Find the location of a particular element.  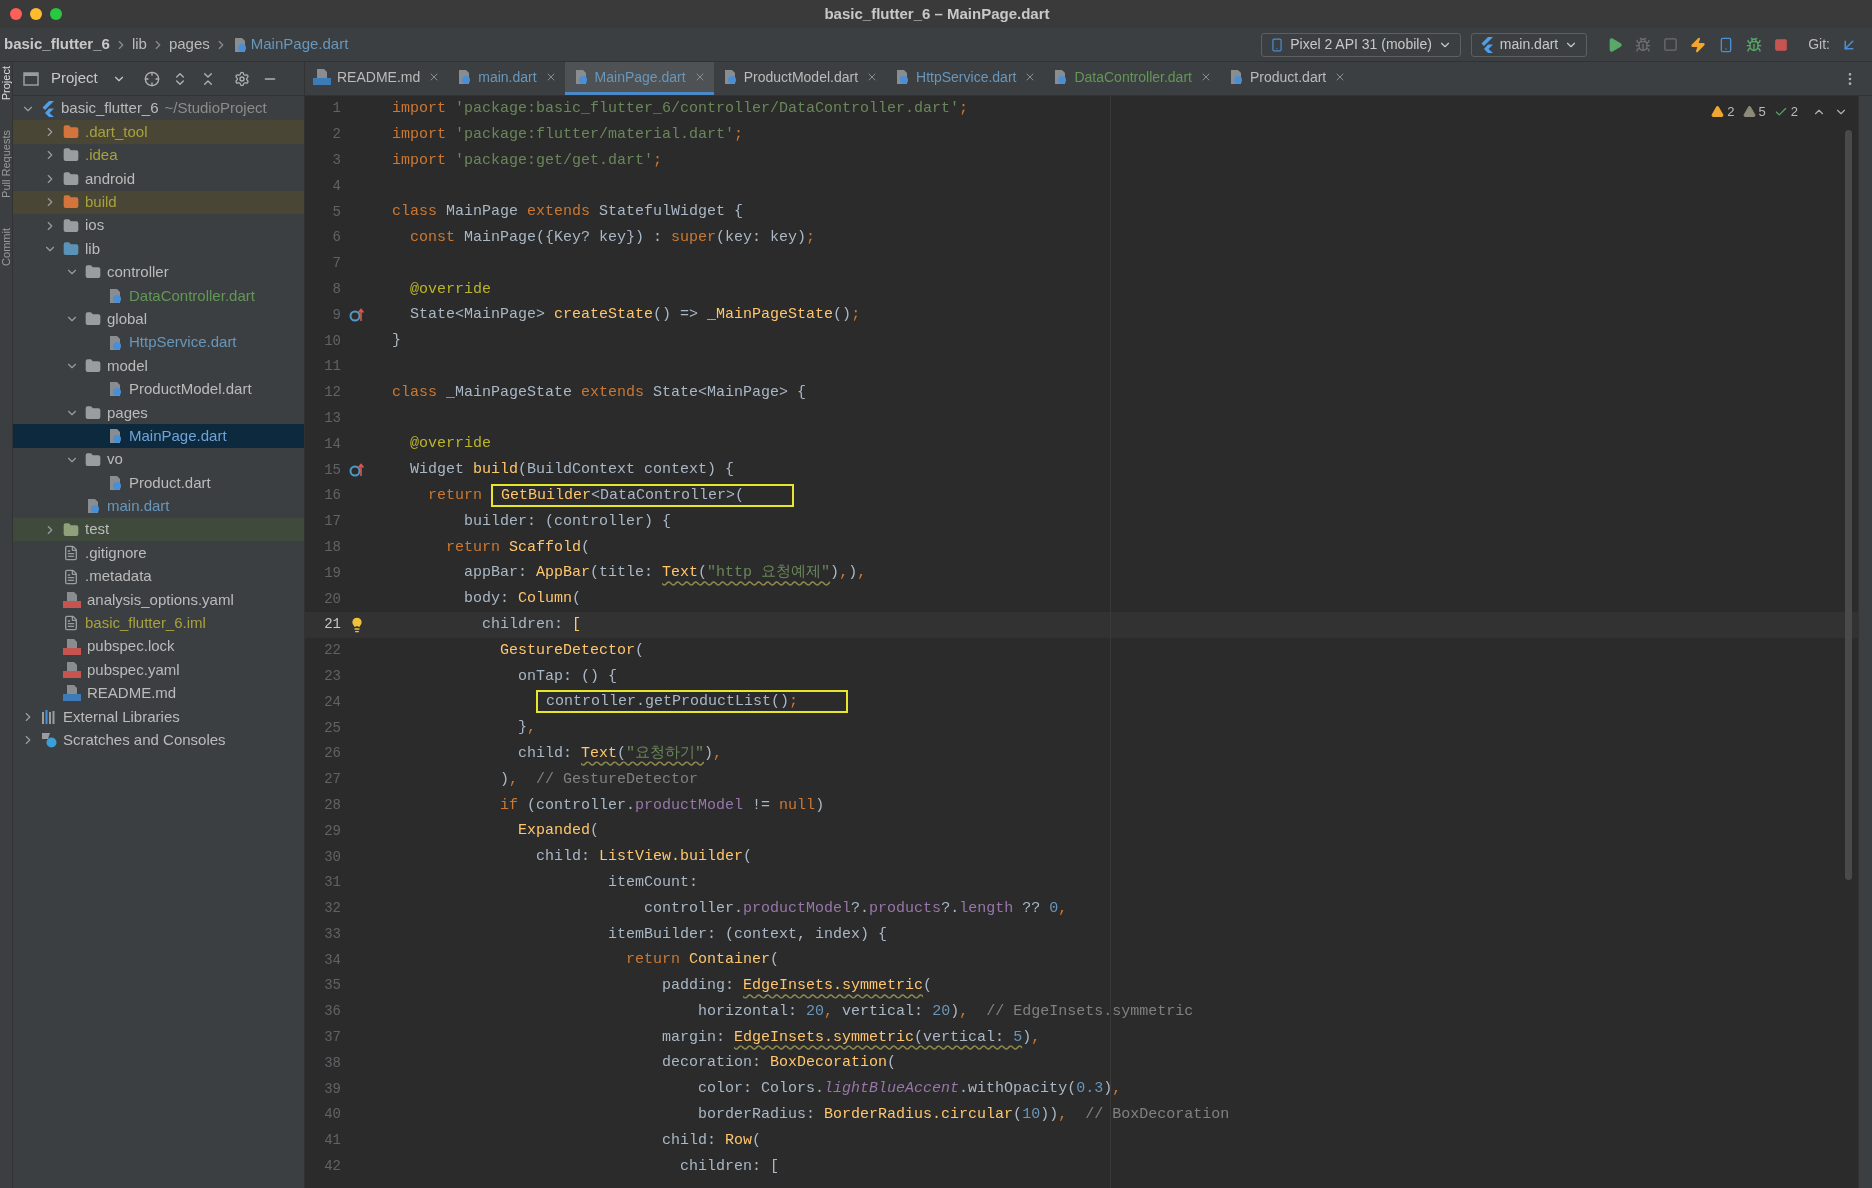

tree-item: .metadata is located at coordinates (158, 576).